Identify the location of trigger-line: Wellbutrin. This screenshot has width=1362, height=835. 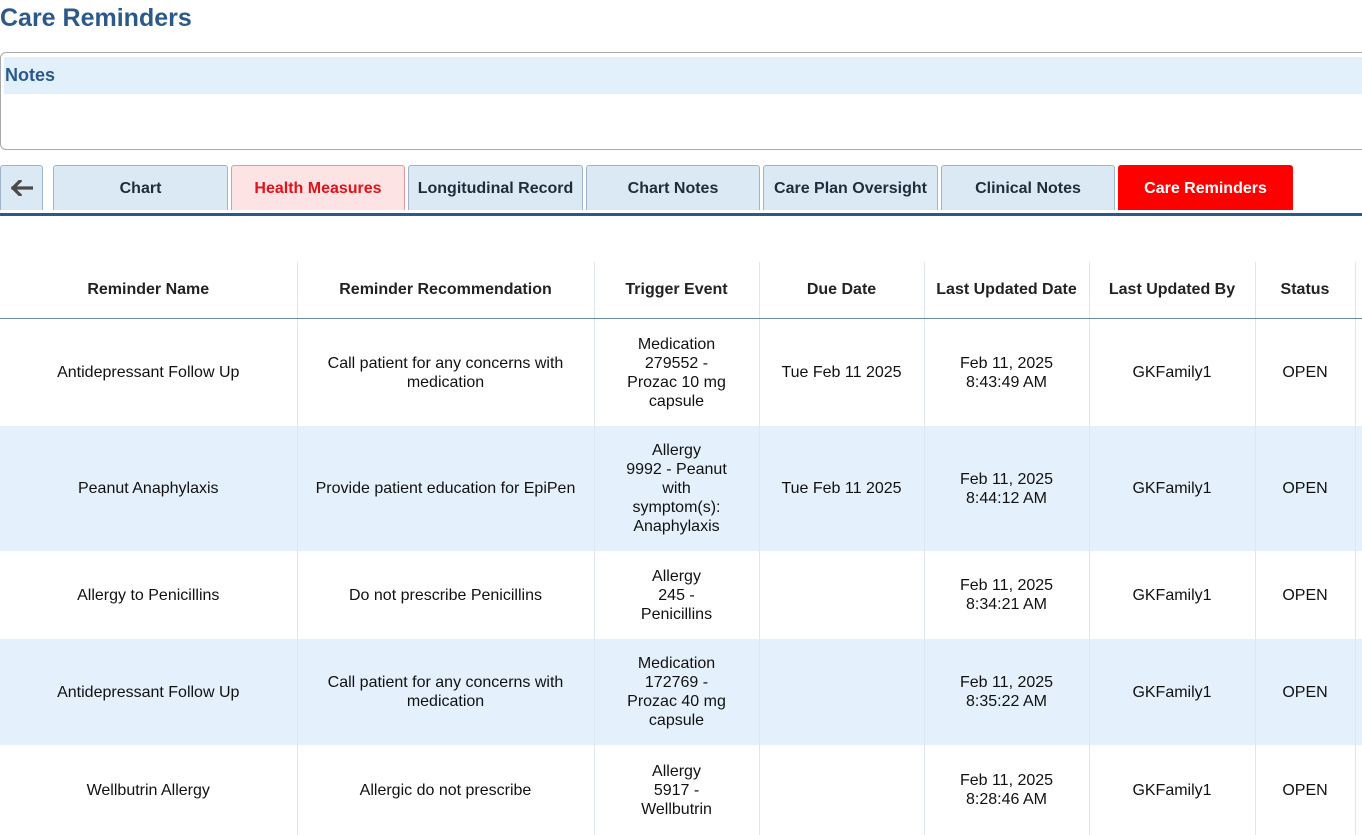
(676, 809).